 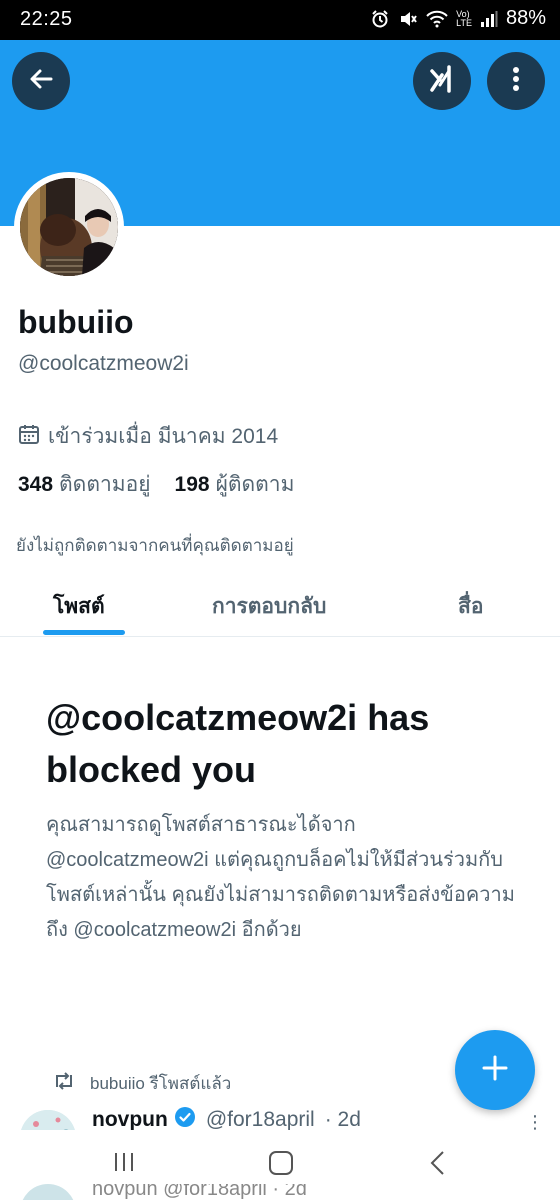 I want to click on arrow-left-icon, so click(x=41, y=81).